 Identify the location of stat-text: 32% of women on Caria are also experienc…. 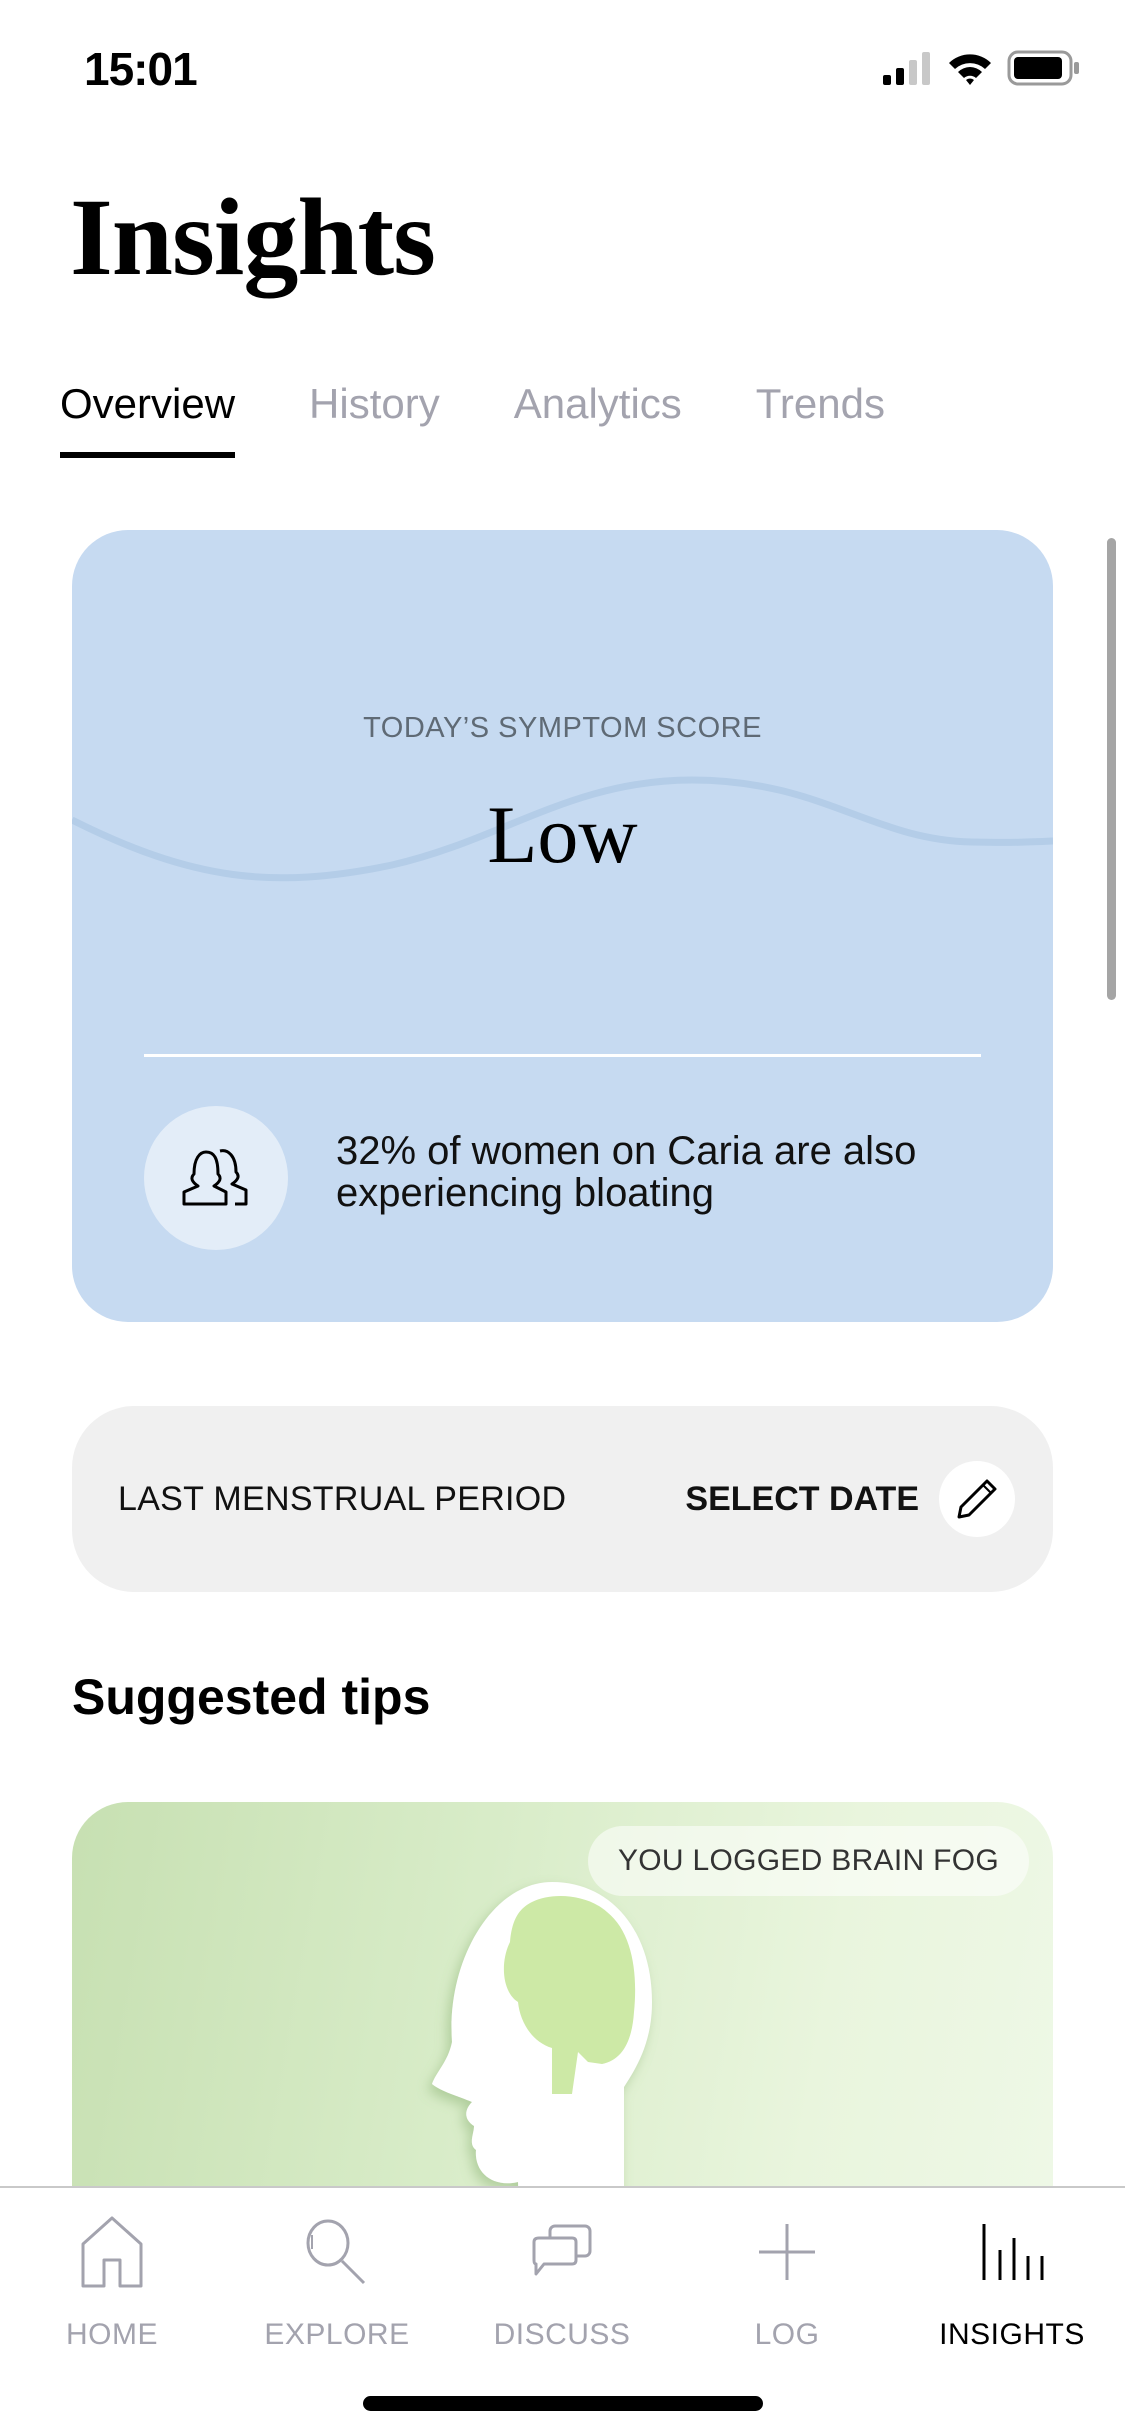
(626, 1172).